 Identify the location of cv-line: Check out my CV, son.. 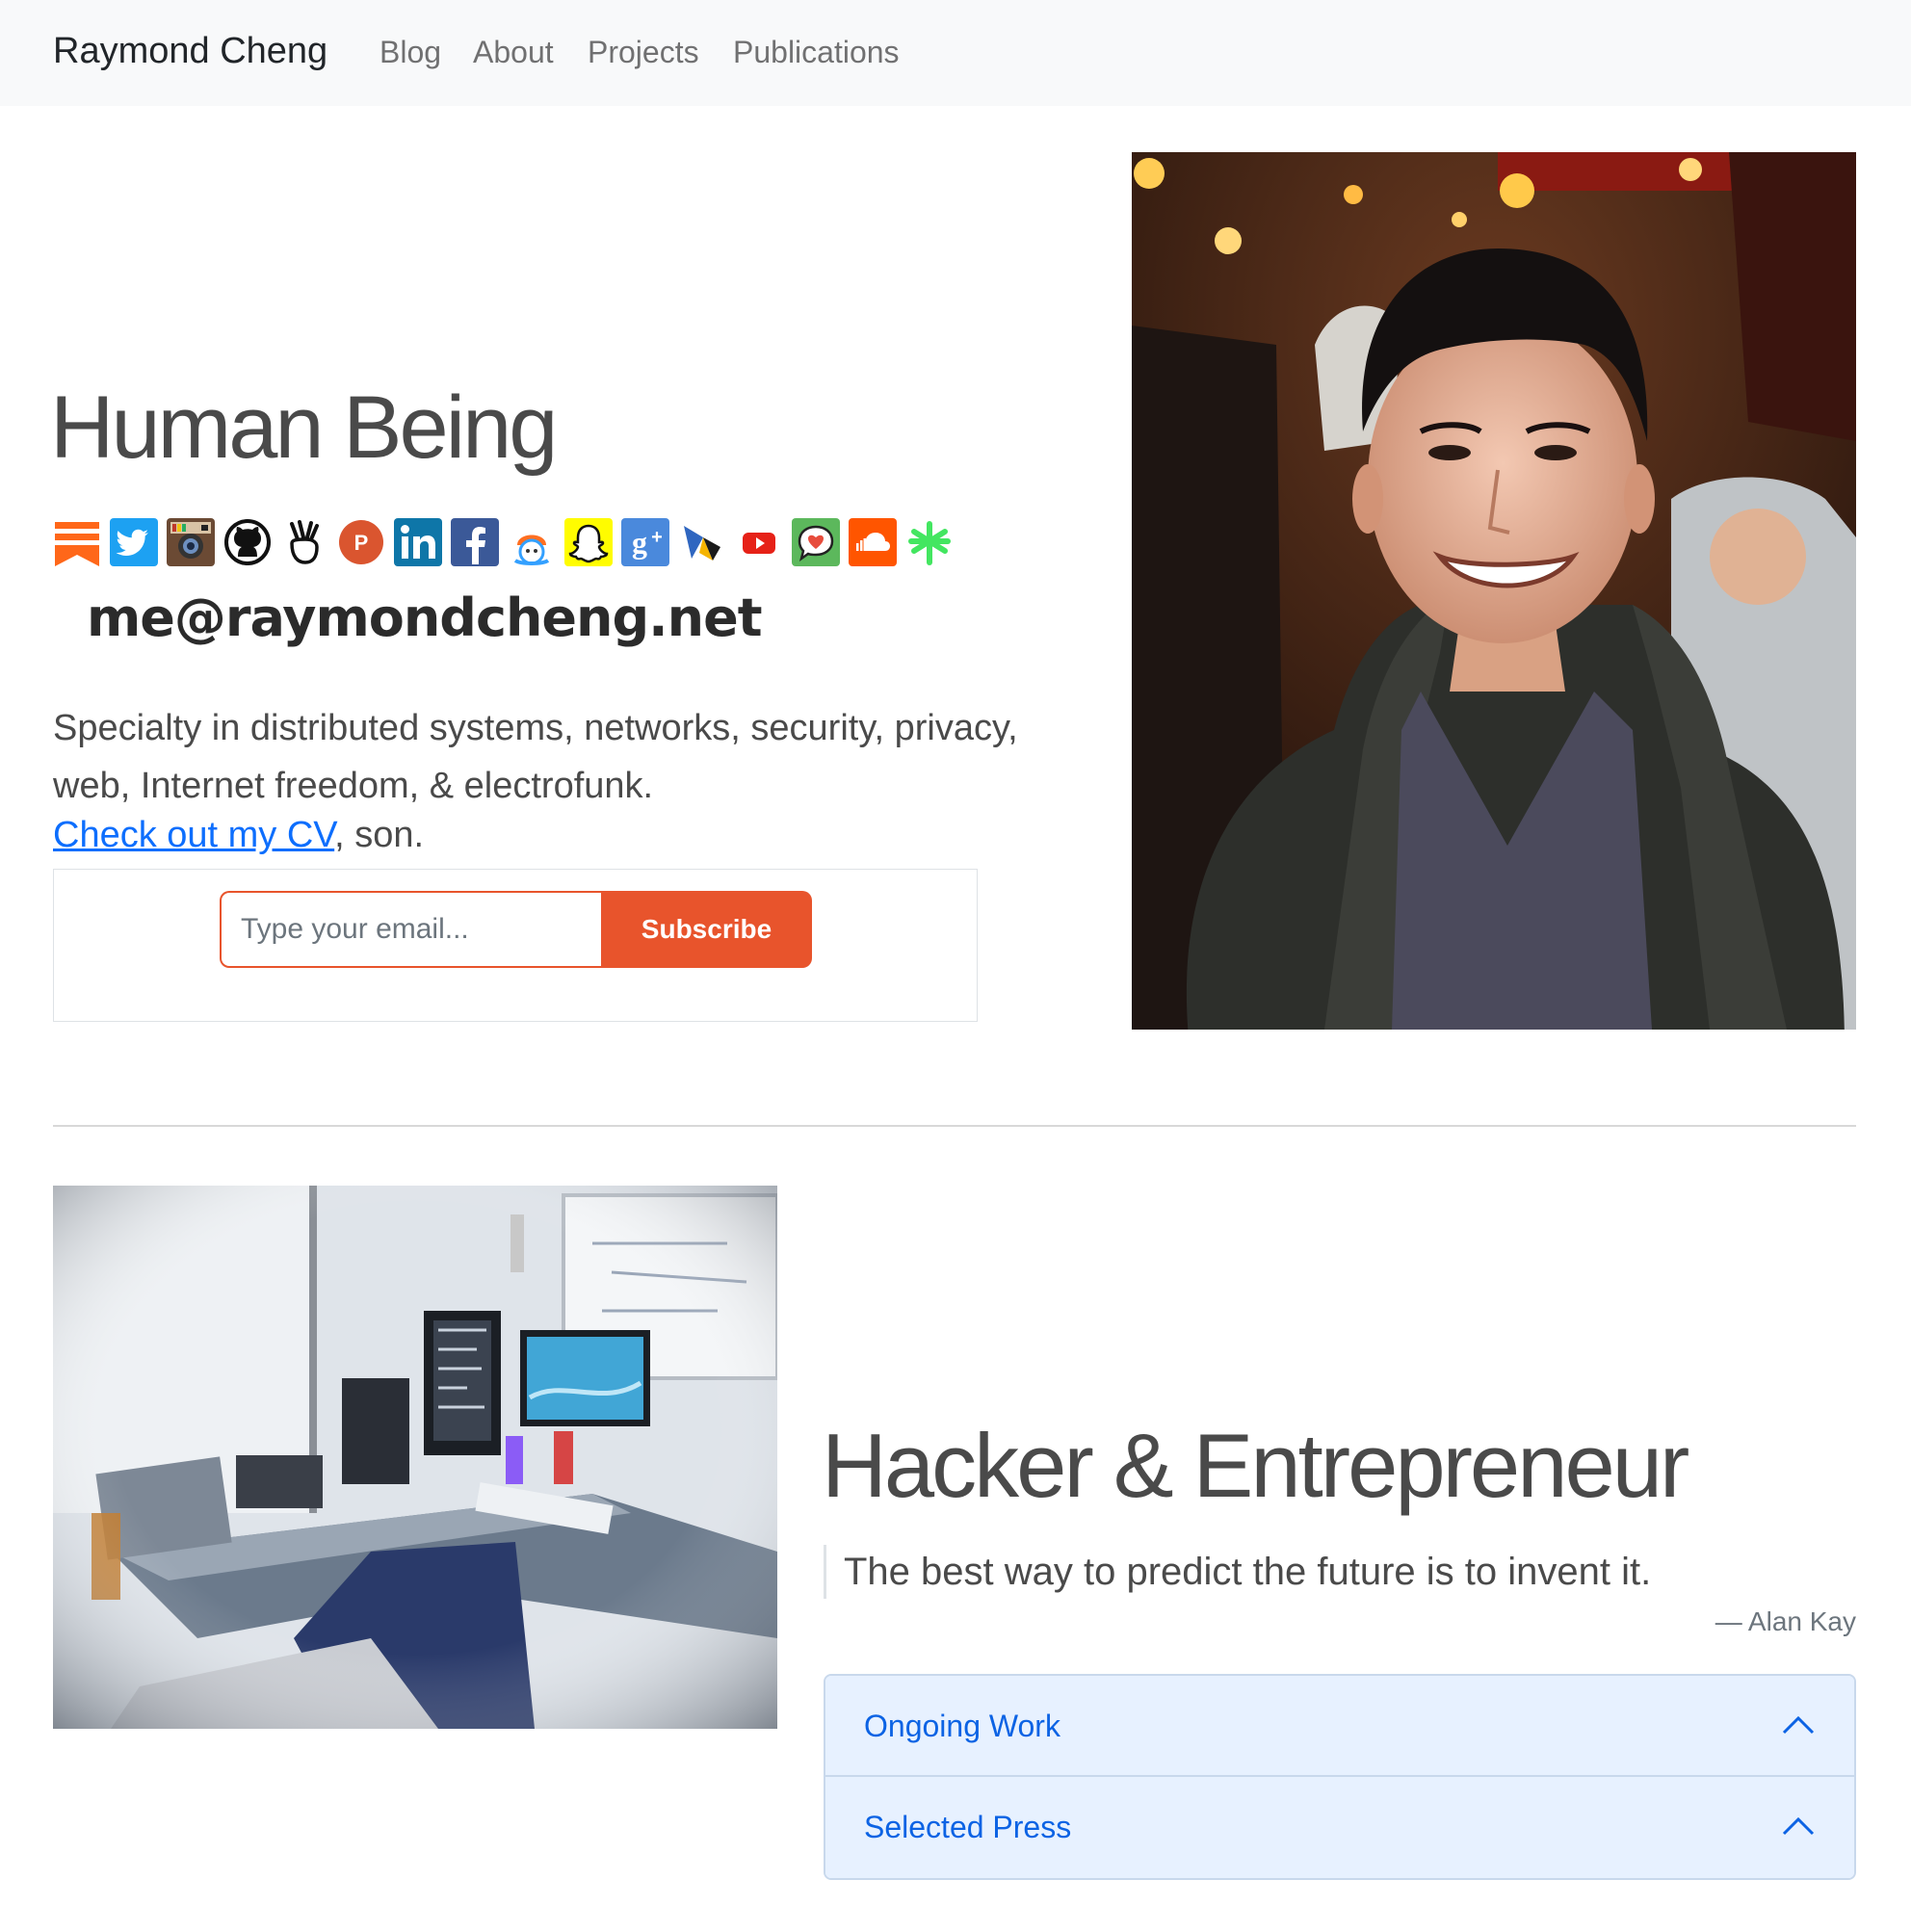
(239, 835).